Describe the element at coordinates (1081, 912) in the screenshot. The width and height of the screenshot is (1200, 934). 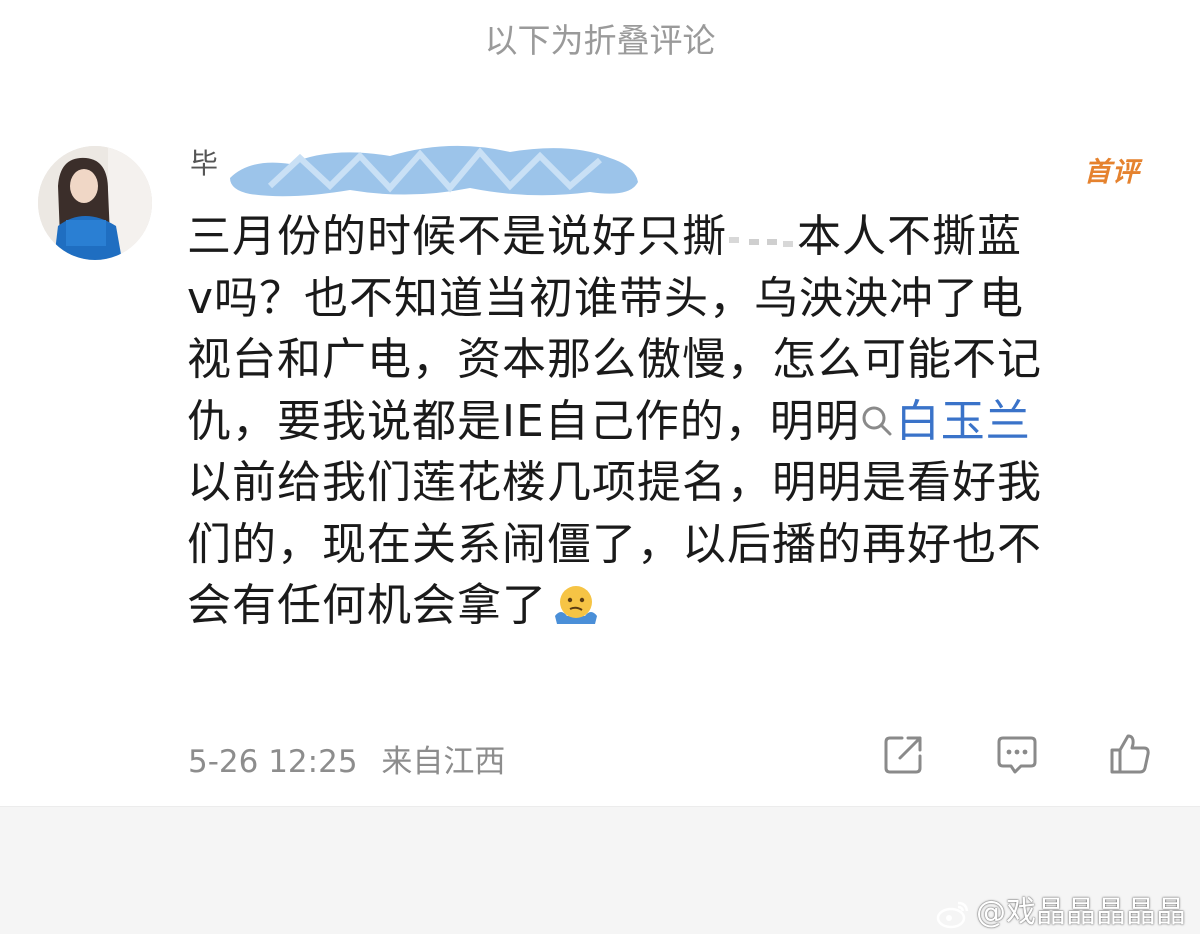
I see `watermark-text: @戏晶晶晶晶晶` at that location.